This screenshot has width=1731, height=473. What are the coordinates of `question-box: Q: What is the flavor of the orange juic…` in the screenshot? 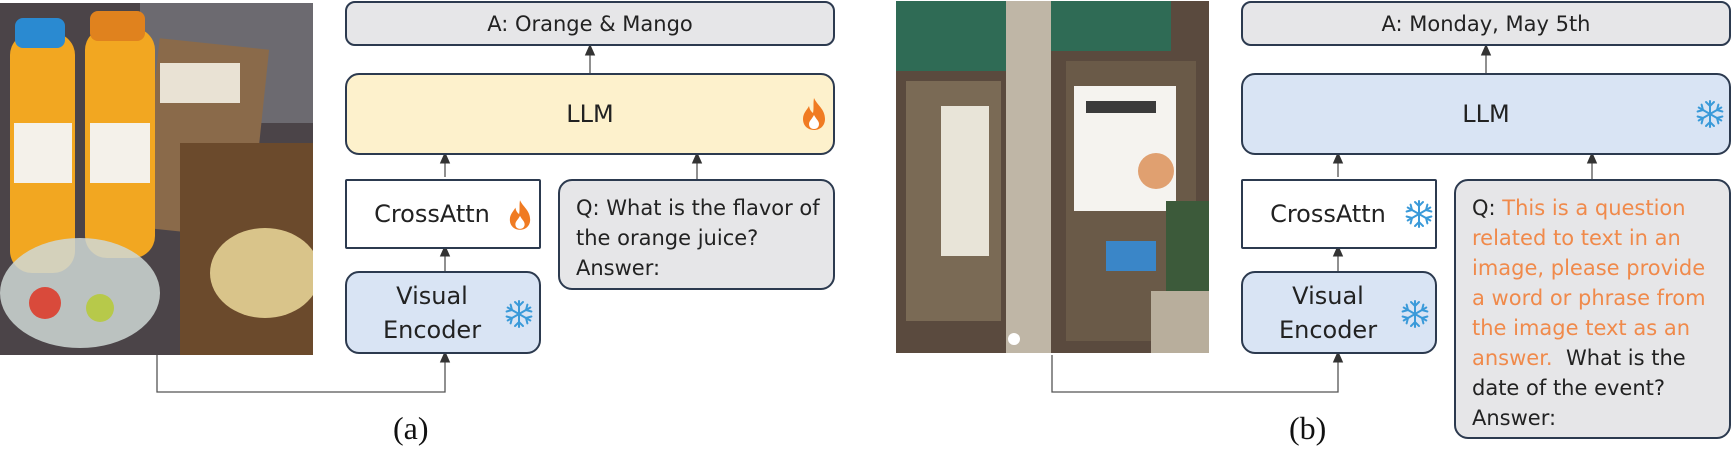 It's located at (696, 234).